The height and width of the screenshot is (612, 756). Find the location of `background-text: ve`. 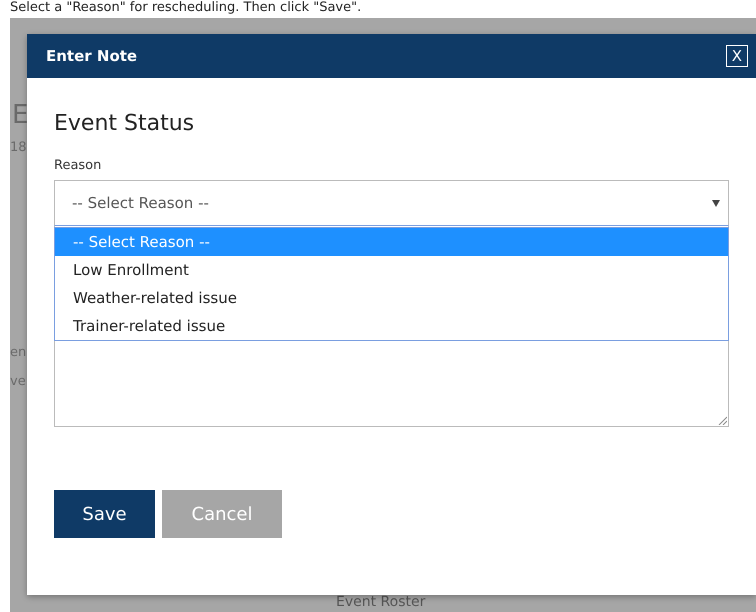

background-text: ve is located at coordinates (18, 381).